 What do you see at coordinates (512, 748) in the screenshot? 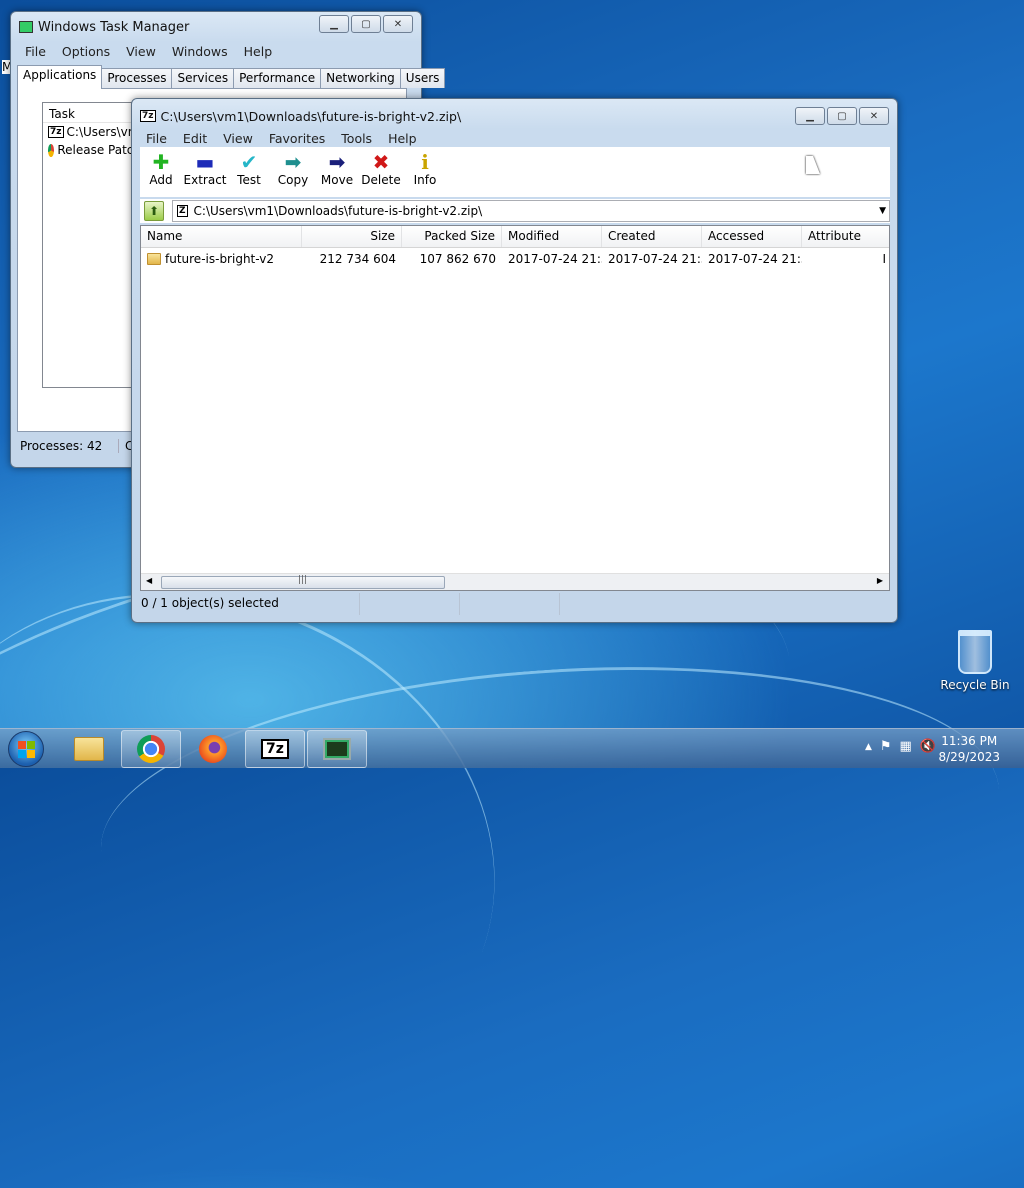
I see `taskbar: 7z ▲ ⚑ ▦ 🔇 11:36 PM 8/29/2023` at bounding box center [512, 748].